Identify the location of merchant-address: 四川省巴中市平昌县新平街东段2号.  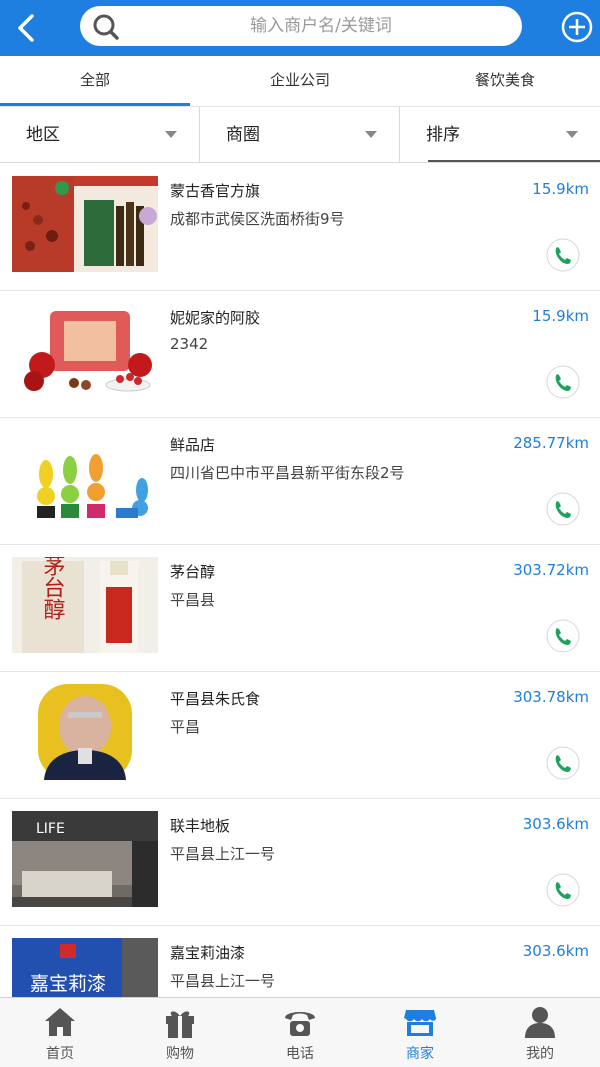
(287, 473).